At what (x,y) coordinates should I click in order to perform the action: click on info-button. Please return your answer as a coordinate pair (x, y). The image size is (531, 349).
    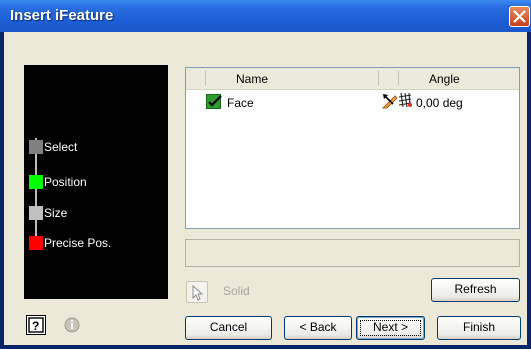
    Looking at the image, I should click on (72, 325).